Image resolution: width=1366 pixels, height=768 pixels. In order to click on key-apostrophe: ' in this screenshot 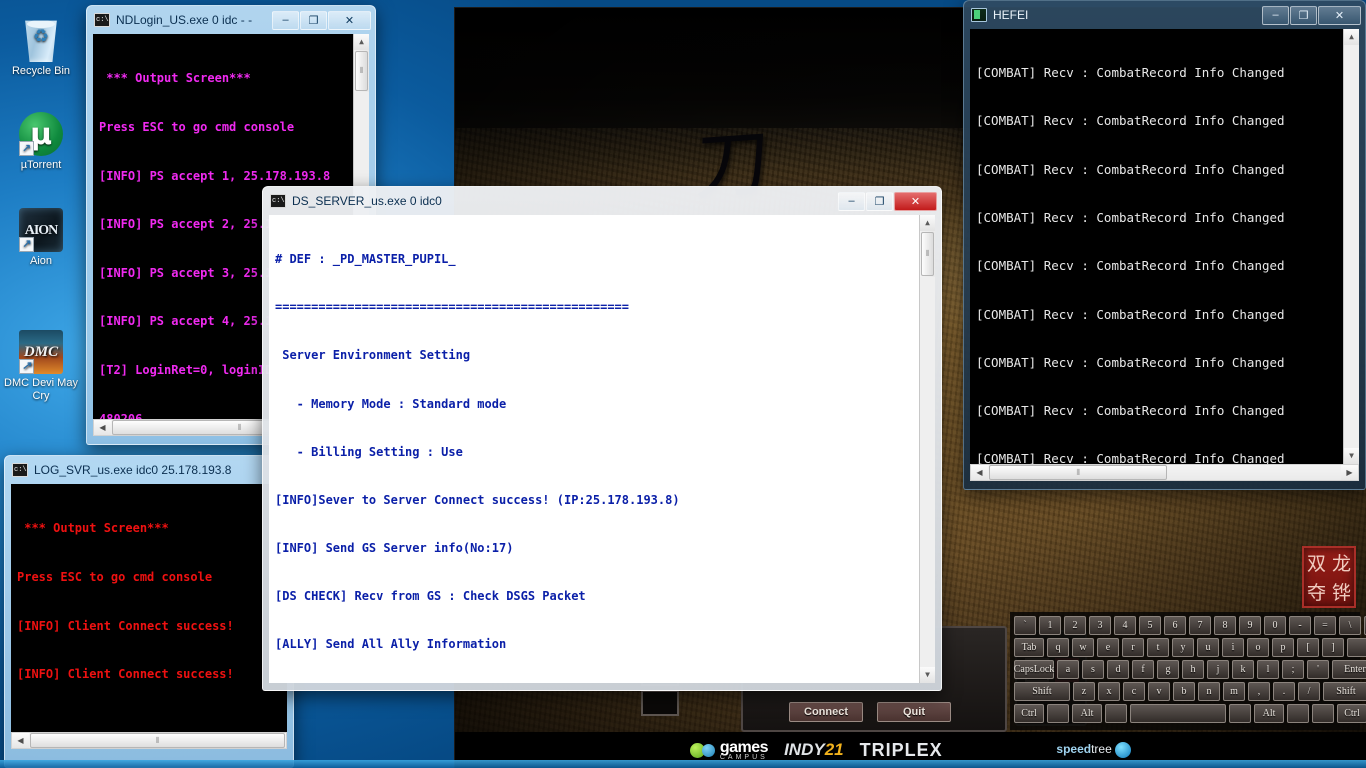, I will do `click(1318, 669)`.